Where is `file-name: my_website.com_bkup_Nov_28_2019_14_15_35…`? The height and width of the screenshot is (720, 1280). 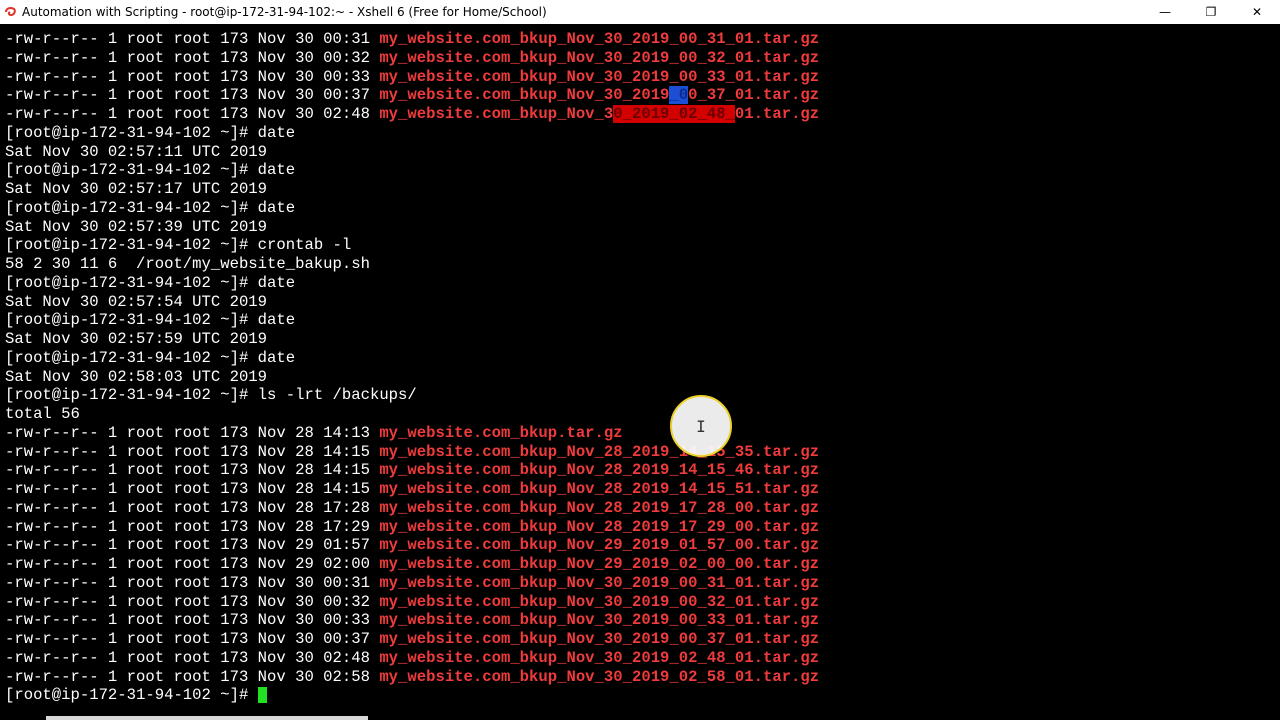
file-name: my_website.com_bkup_Nov_28_2019_14_15_35… is located at coordinates (599, 452).